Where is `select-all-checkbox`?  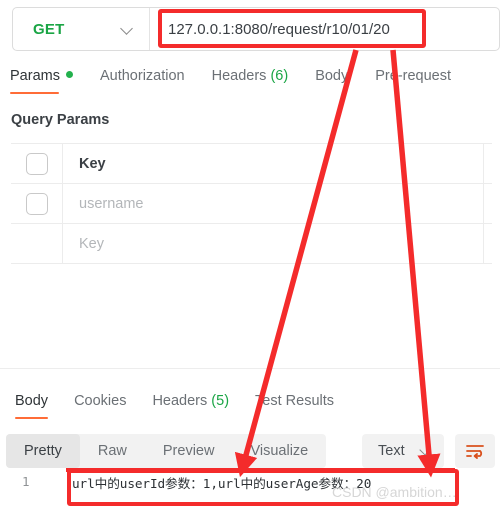 select-all-checkbox is located at coordinates (36, 163).